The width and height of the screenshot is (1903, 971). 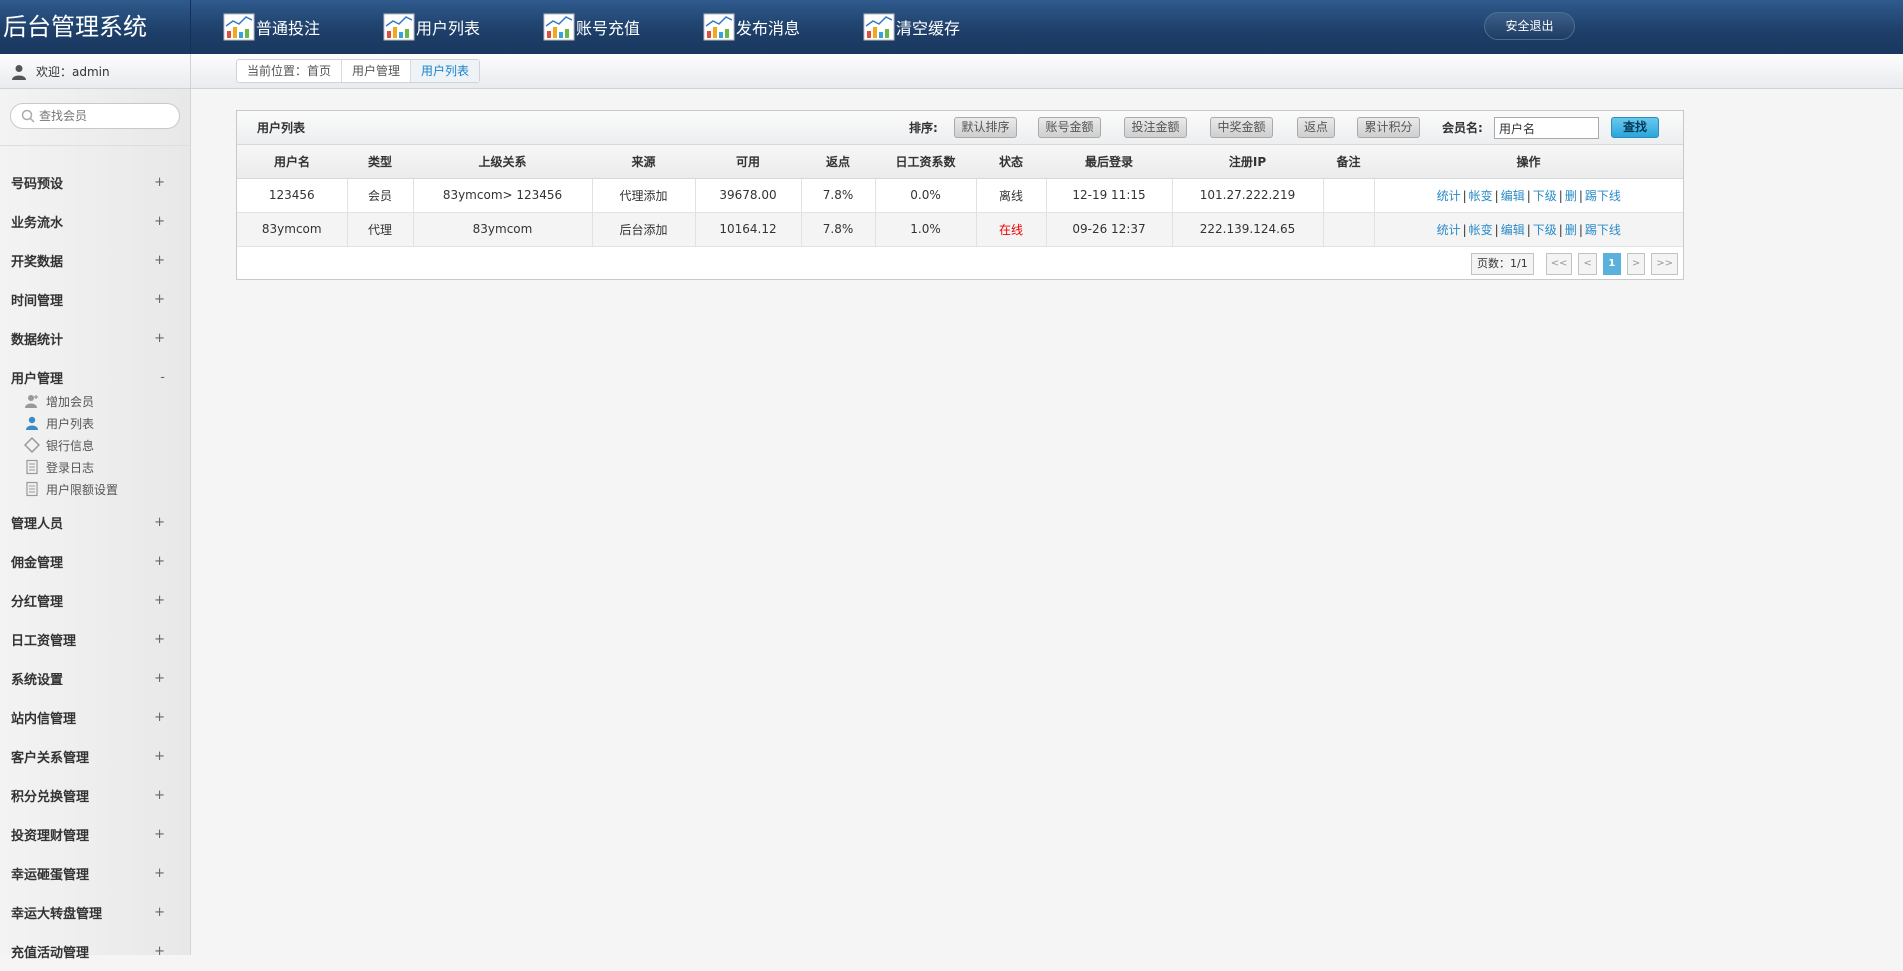 I want to click on welcome-text: 欢迎：admin, so click(x=73, y=72).